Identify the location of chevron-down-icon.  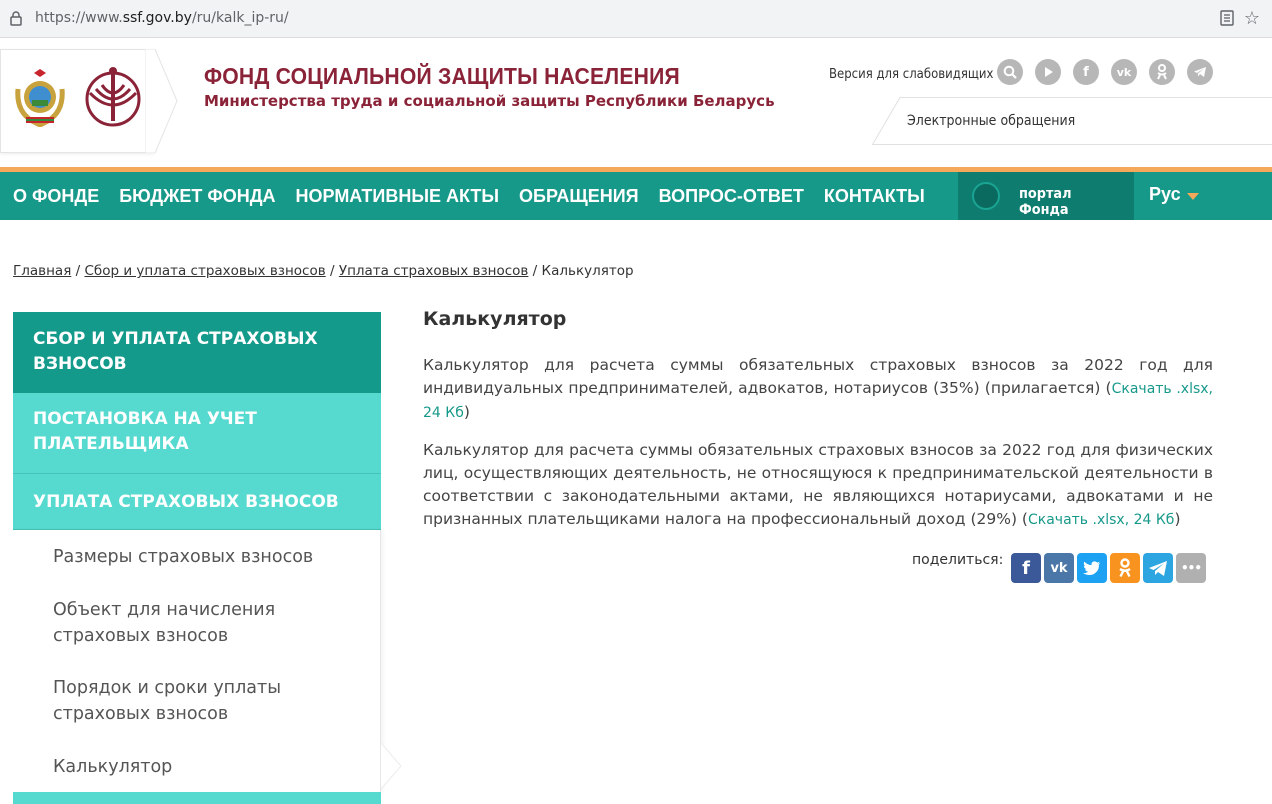
(1193, 196).